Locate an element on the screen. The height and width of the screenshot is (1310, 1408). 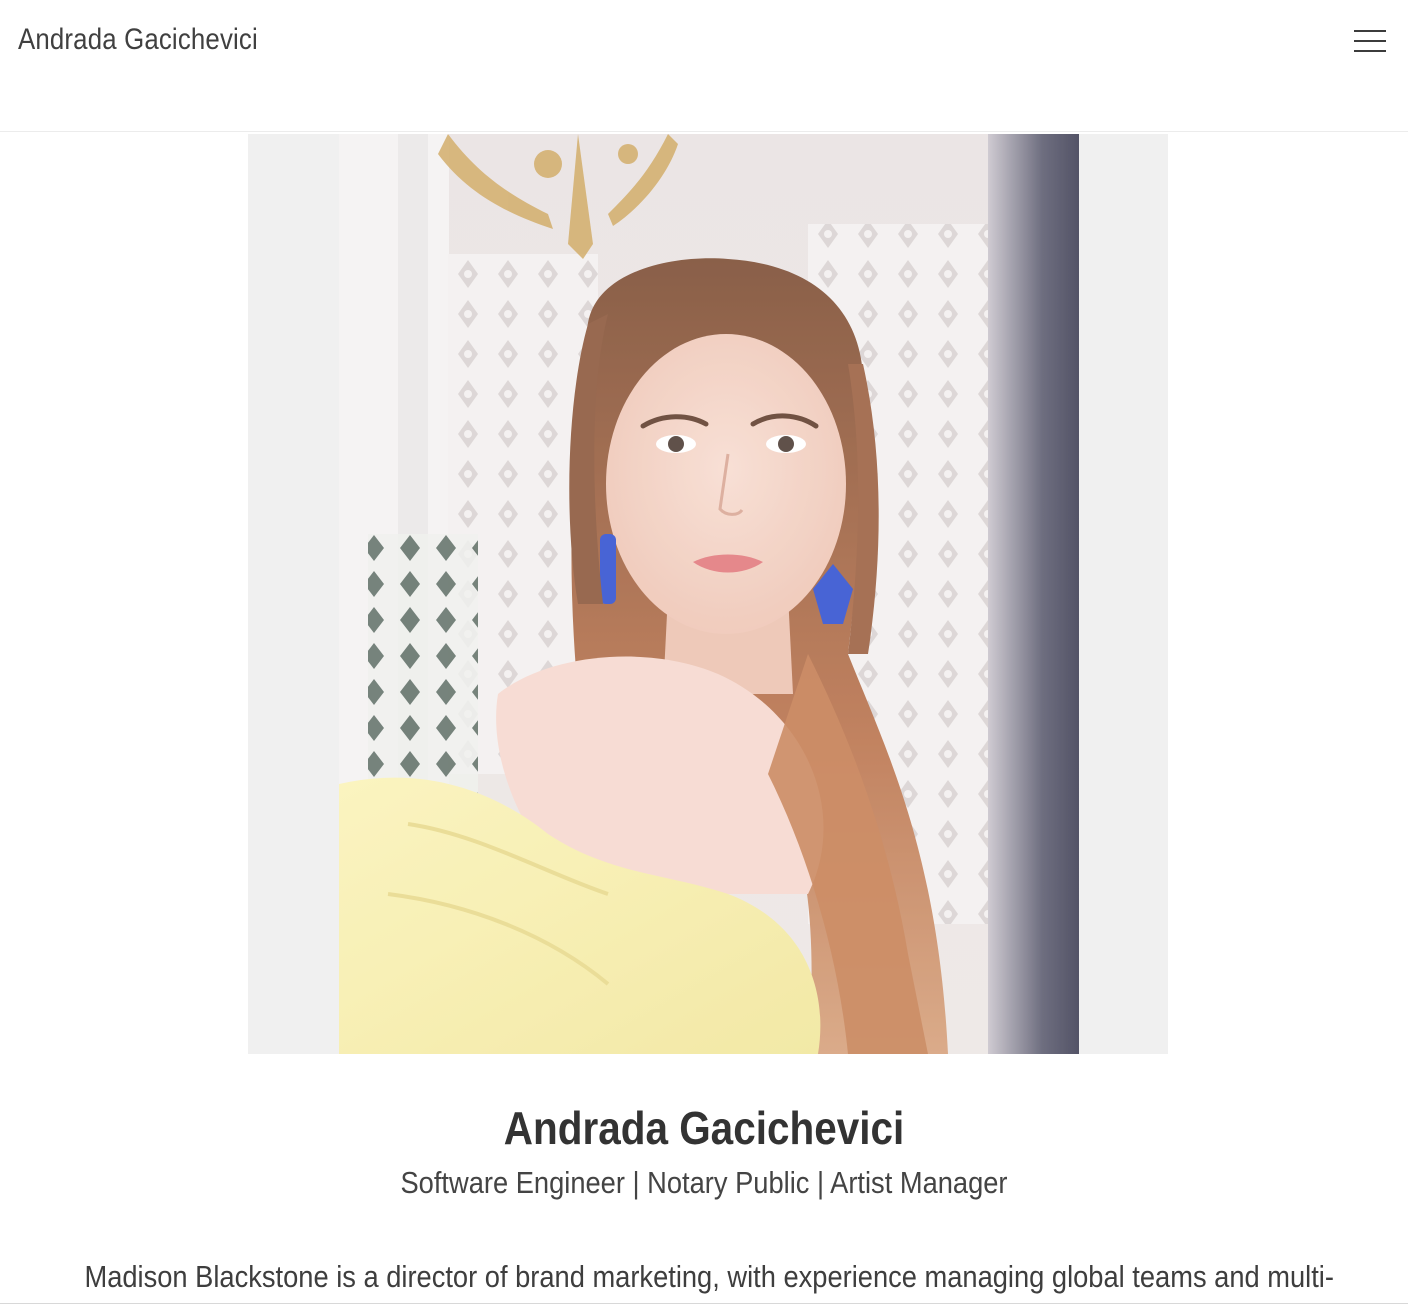
site-header: Andrada Gacichevici is located at coordinates (704, 66).